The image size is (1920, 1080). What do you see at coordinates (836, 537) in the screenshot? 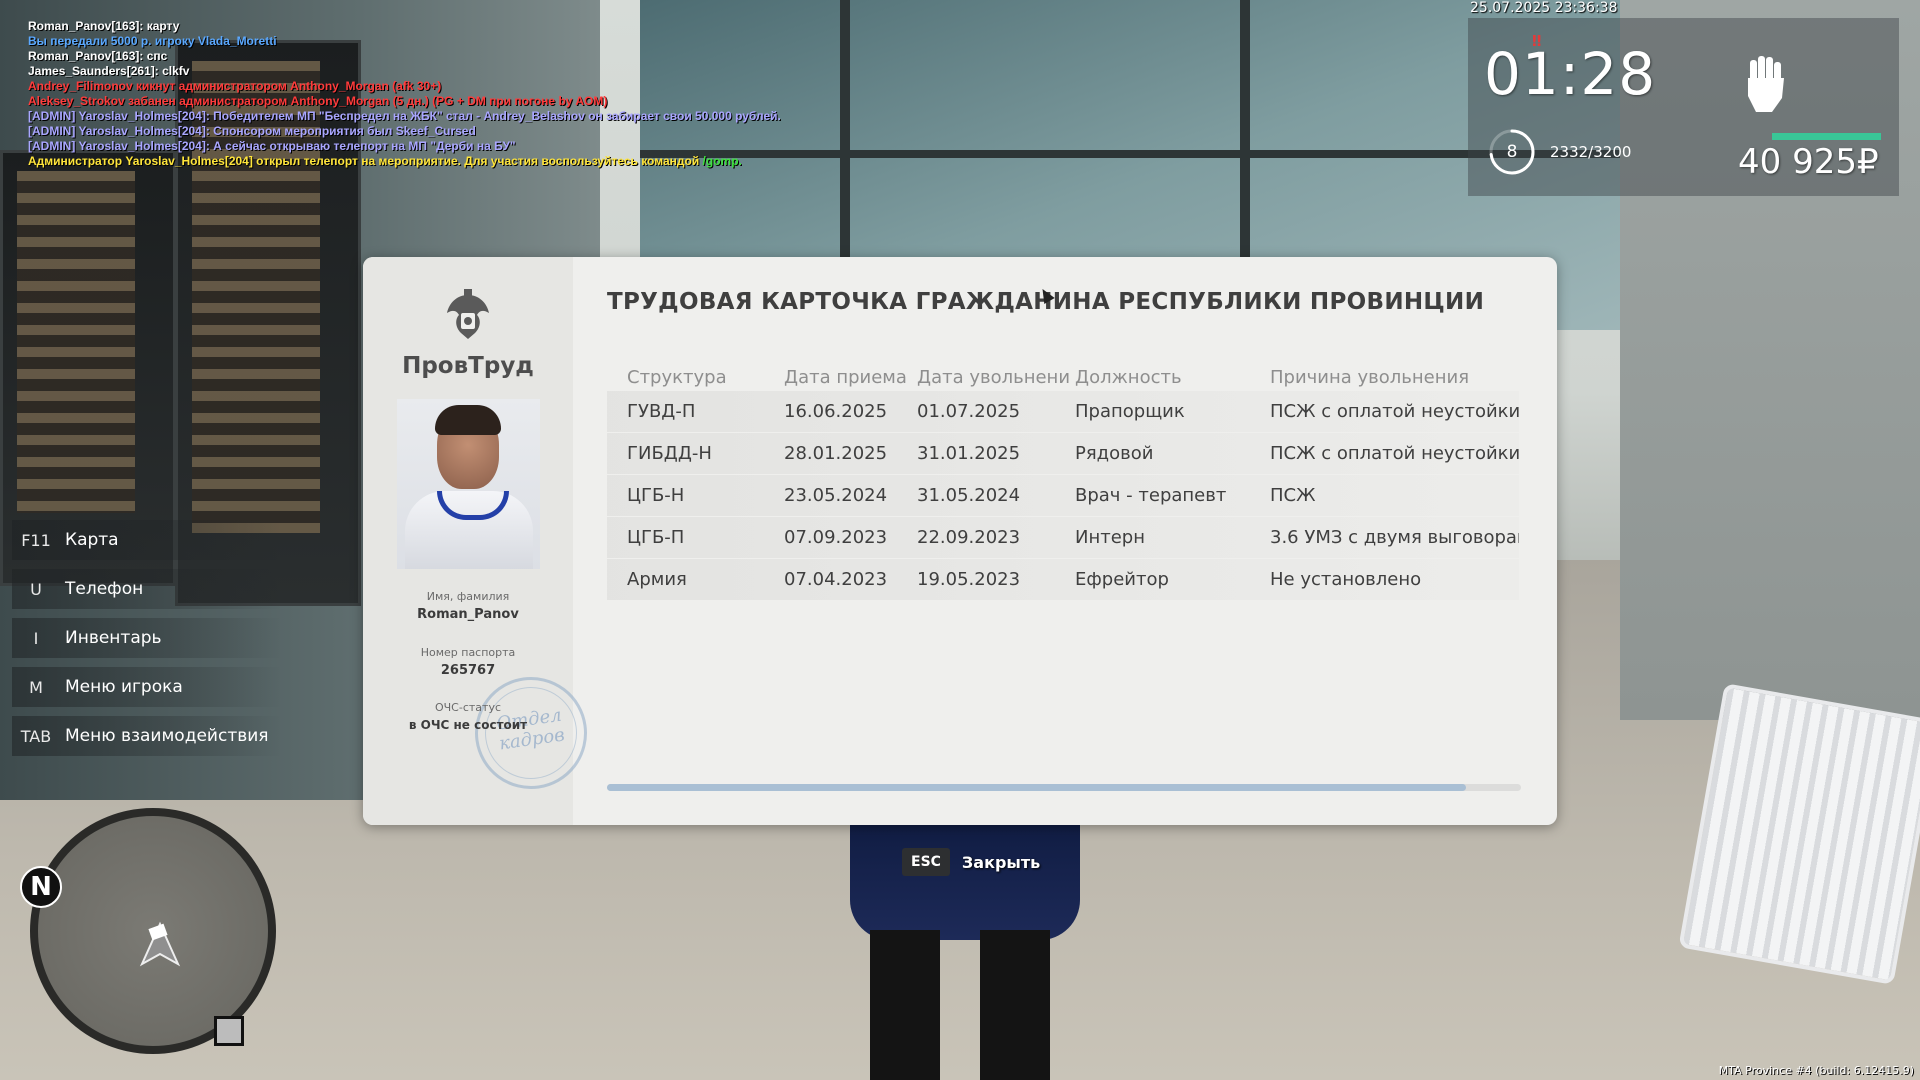
I see `cell-hire-date: 07.09.2023` at bounding box center [836, 537].